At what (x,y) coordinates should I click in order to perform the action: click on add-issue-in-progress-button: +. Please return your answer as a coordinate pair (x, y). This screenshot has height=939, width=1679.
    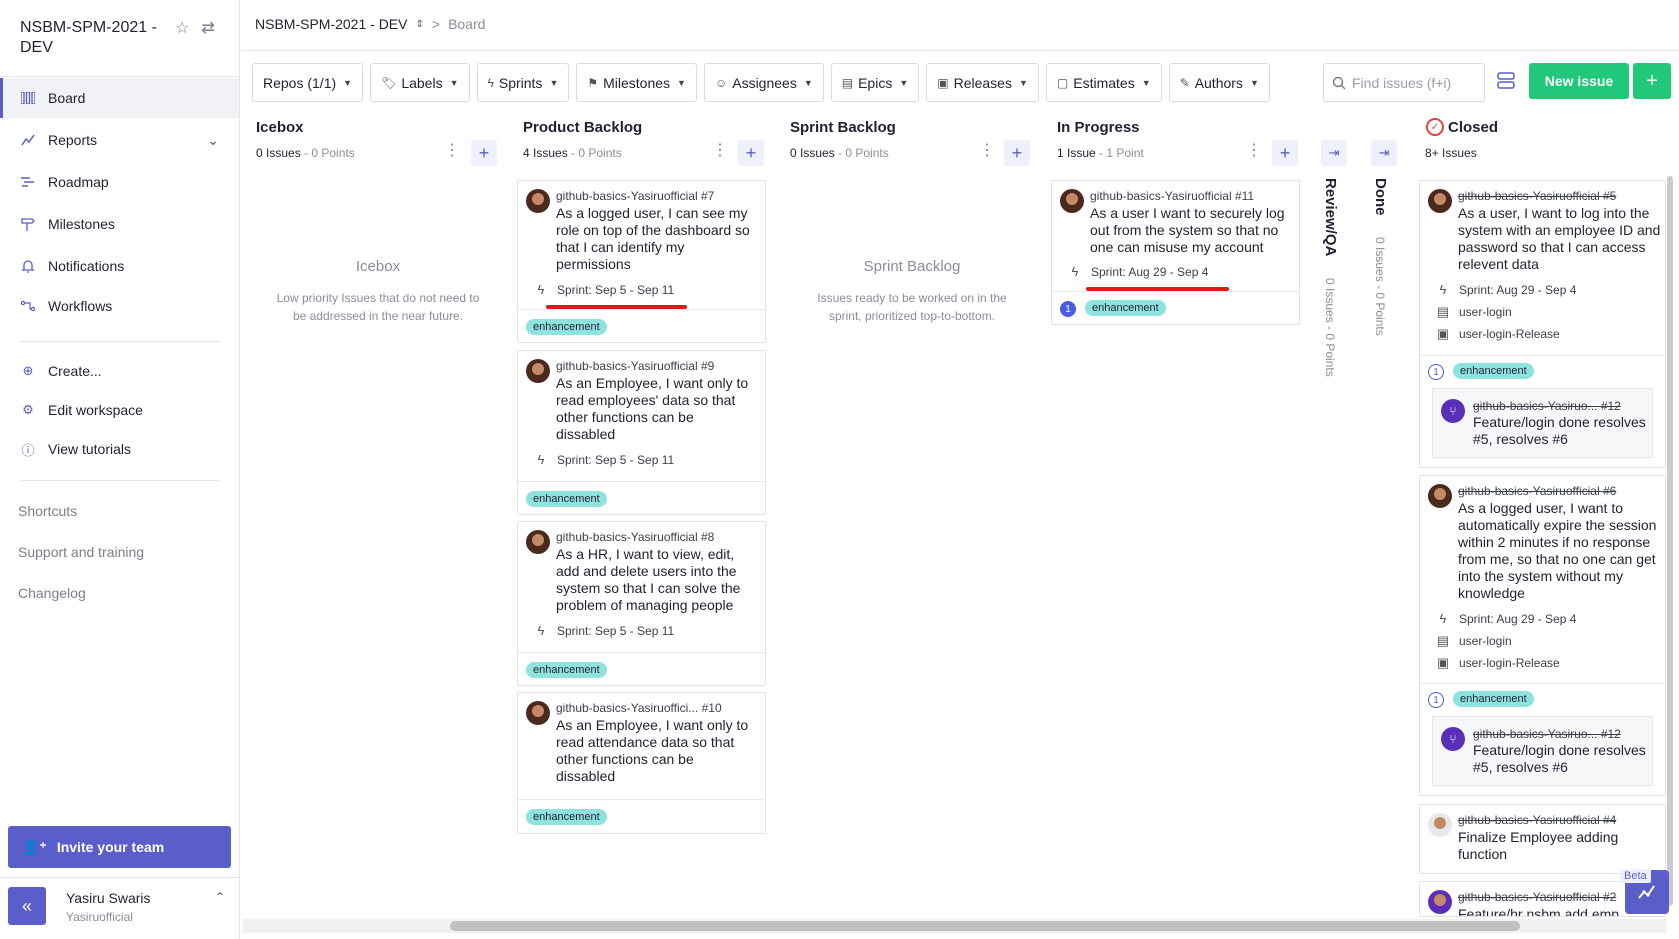
    Looking at the image, I should click on (1285, 153).